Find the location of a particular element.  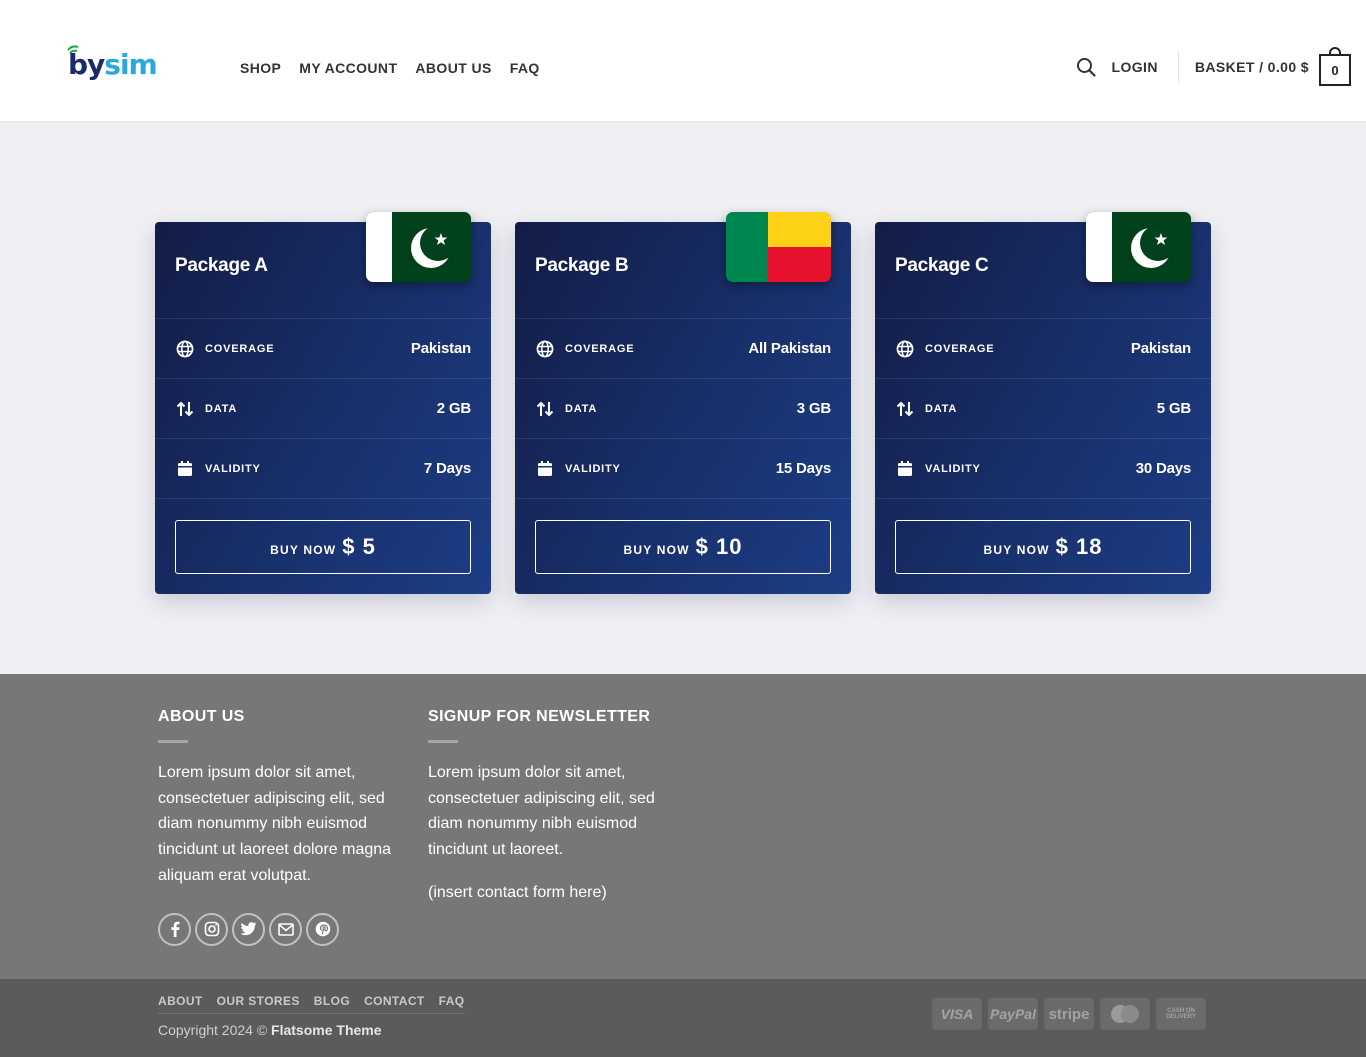

validity-row: VALIDITY 30 Days is located at coordinates (1043, 468).